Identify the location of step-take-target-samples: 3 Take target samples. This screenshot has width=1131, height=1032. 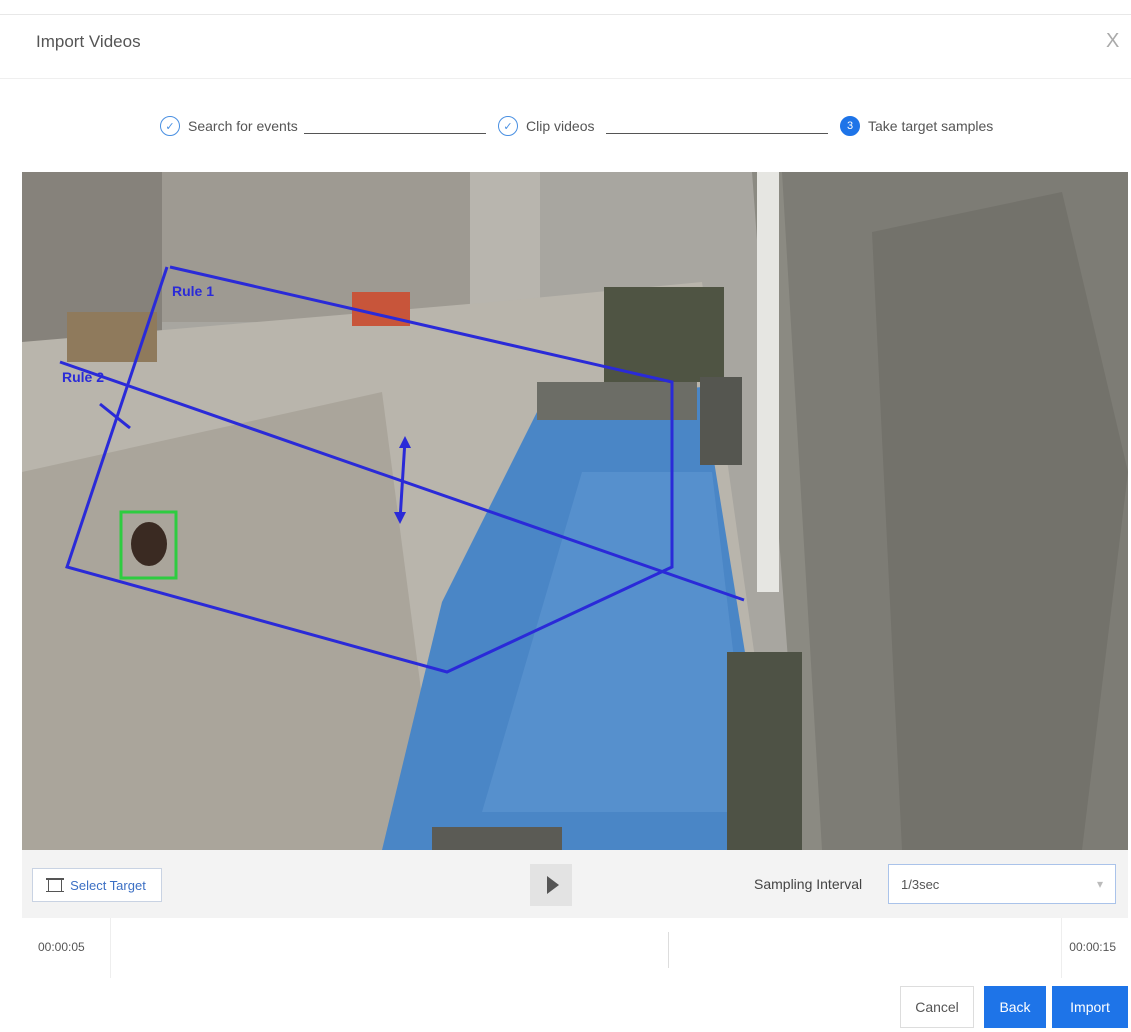
(916, 126).